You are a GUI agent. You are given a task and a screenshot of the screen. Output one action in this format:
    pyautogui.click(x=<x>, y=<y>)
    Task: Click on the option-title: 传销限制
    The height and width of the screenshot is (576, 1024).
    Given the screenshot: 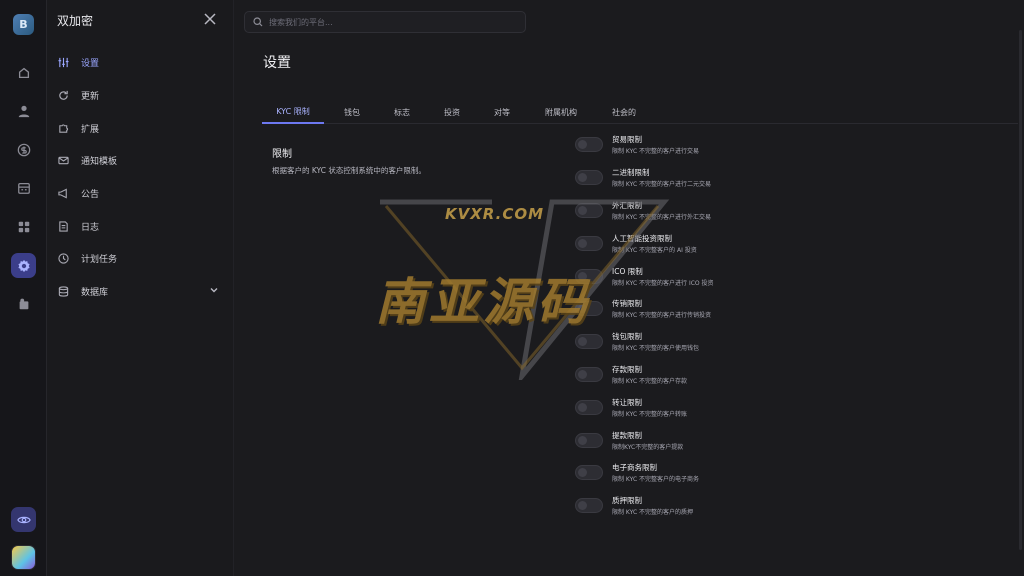 What is the action you would take?
    pyautogui.click(x=627, y=303)
    